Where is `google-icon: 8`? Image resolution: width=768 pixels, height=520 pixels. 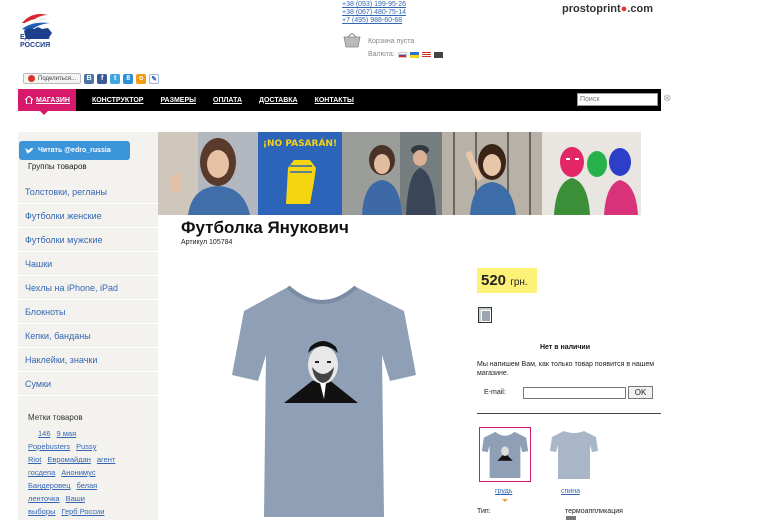 google-icon: 8 is located at coordinates (128, 78).